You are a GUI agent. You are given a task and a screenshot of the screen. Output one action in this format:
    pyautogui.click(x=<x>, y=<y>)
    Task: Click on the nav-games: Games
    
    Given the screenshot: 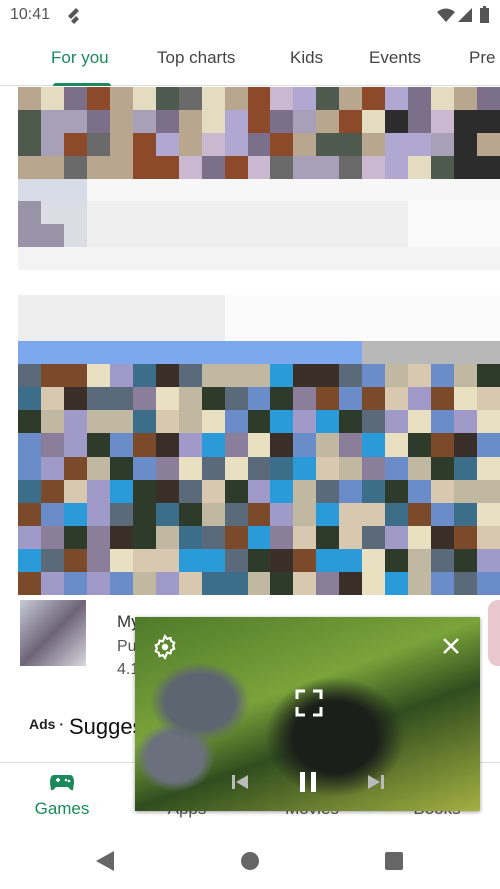 What is the action you would take?
    pyautogui.click(x=62, y=809)
    